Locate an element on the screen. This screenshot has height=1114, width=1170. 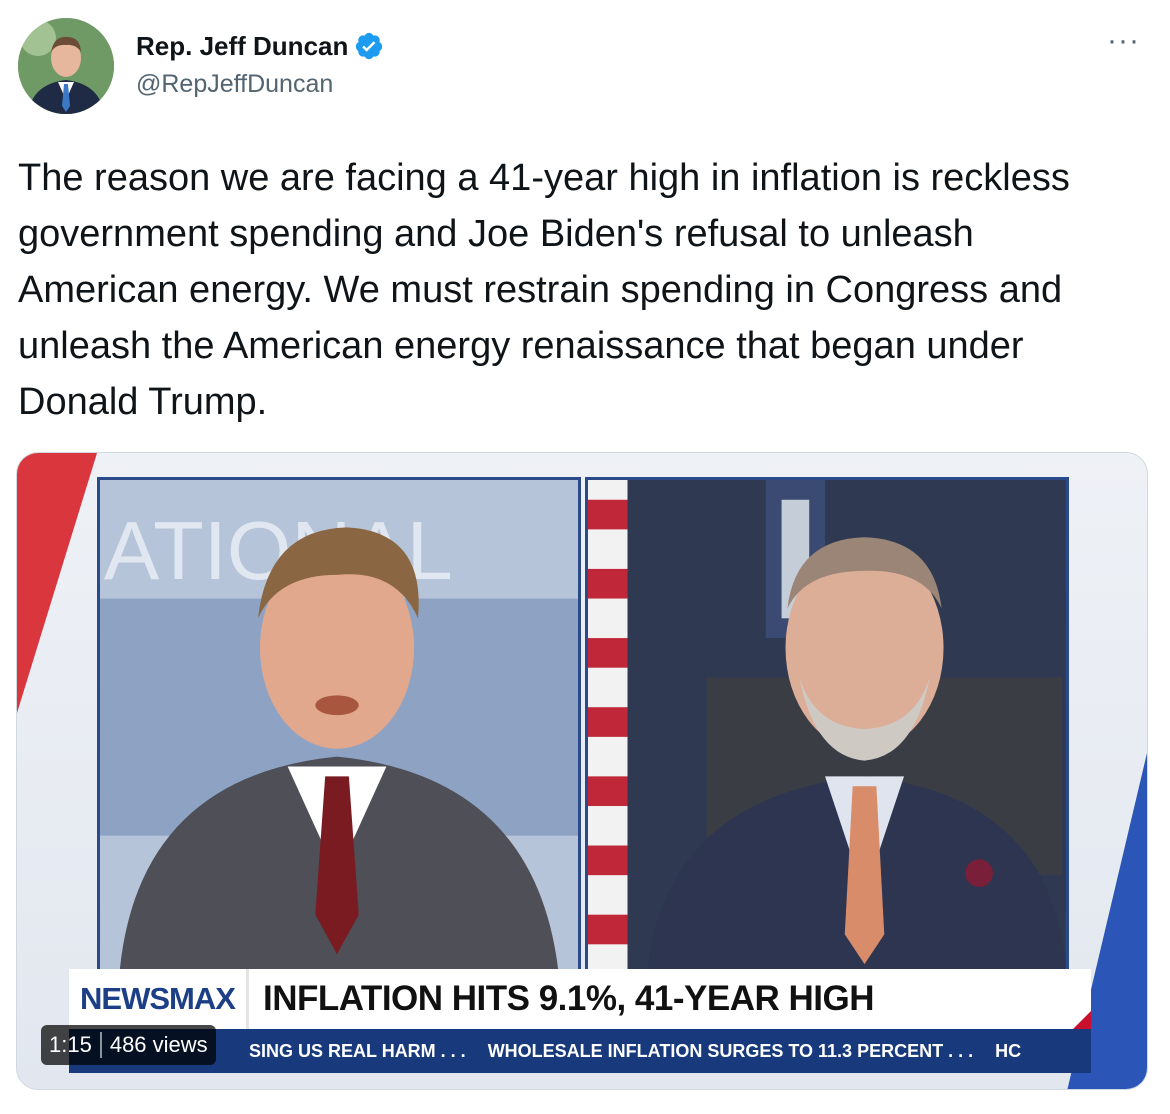
american-flag-graphic is located at coordinates (608, 725).